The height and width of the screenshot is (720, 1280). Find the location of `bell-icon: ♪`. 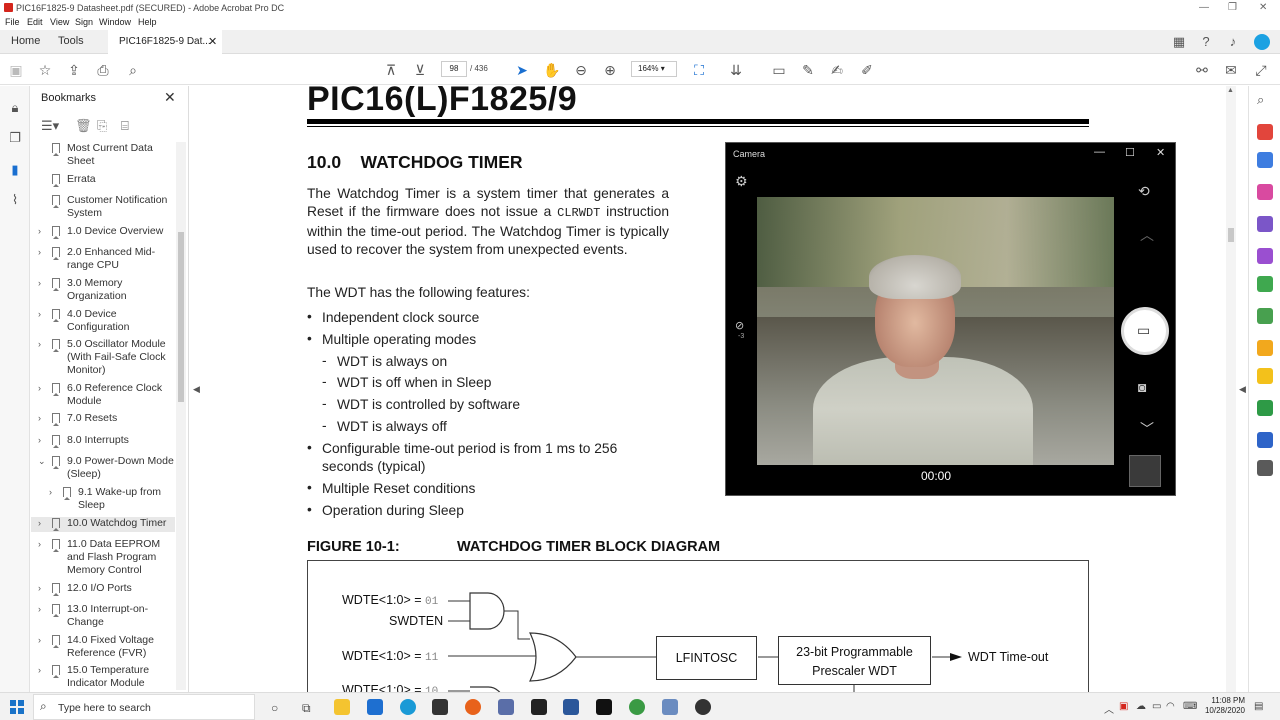

bell-icon: ♪ is located at coordinates (1233, 42).